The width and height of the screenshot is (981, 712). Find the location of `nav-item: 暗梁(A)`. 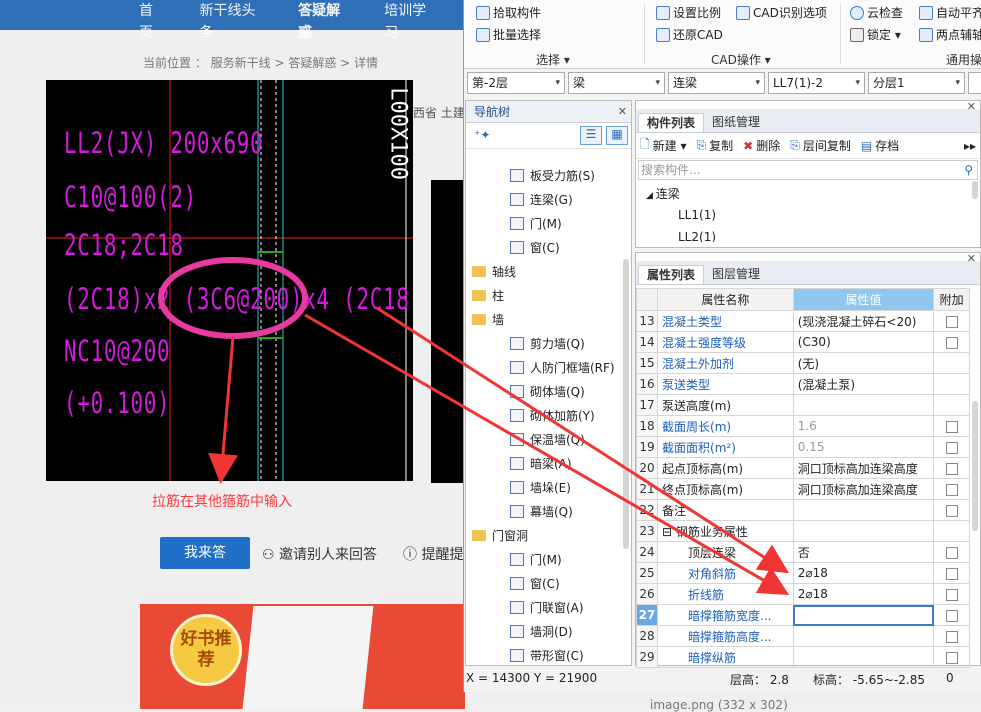

nav-item: 暗梁(A) is located at coordinates (541, 463).